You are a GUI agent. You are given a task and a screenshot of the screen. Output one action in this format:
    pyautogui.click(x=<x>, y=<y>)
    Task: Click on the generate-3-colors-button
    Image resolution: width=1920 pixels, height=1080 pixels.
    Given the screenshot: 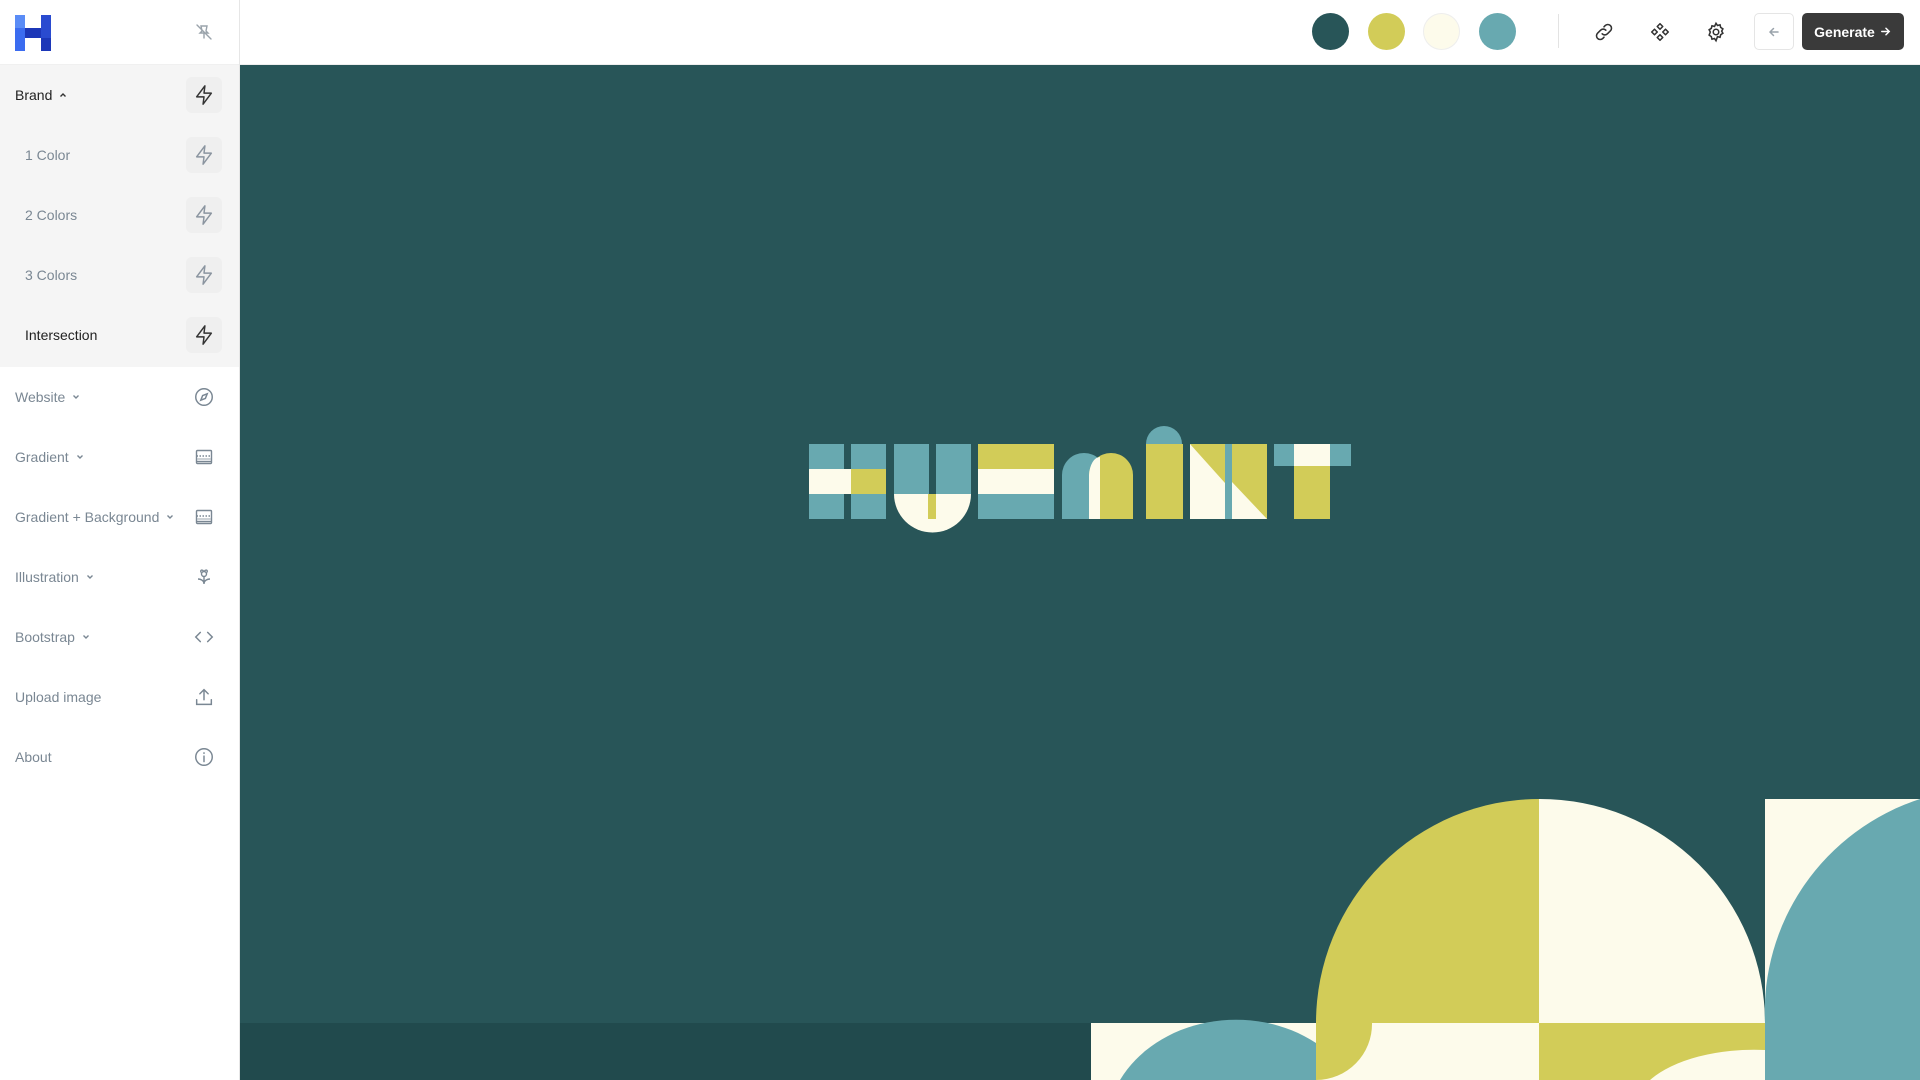 What is the action you would take?
    pyautogui.click(x=204, y=275)
    